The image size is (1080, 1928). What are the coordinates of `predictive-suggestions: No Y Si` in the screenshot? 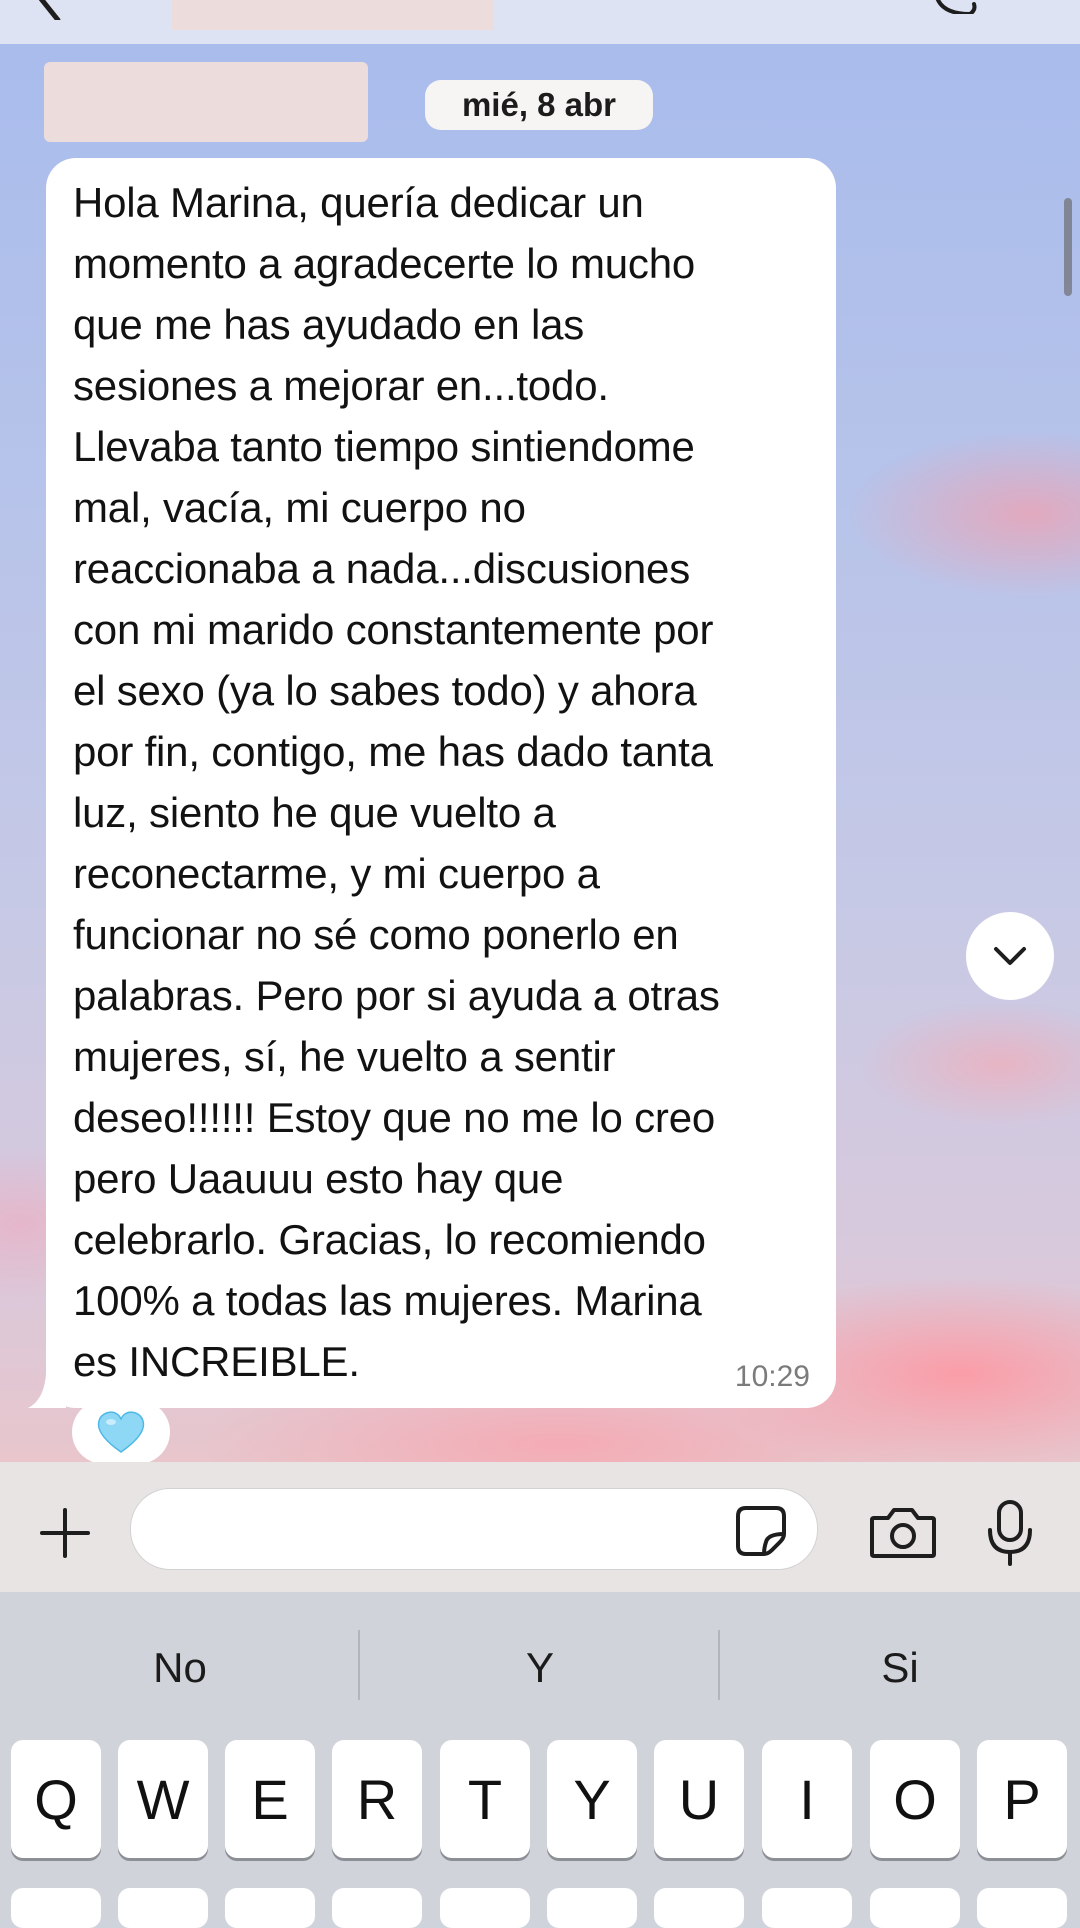 It's located at (540, 1665).